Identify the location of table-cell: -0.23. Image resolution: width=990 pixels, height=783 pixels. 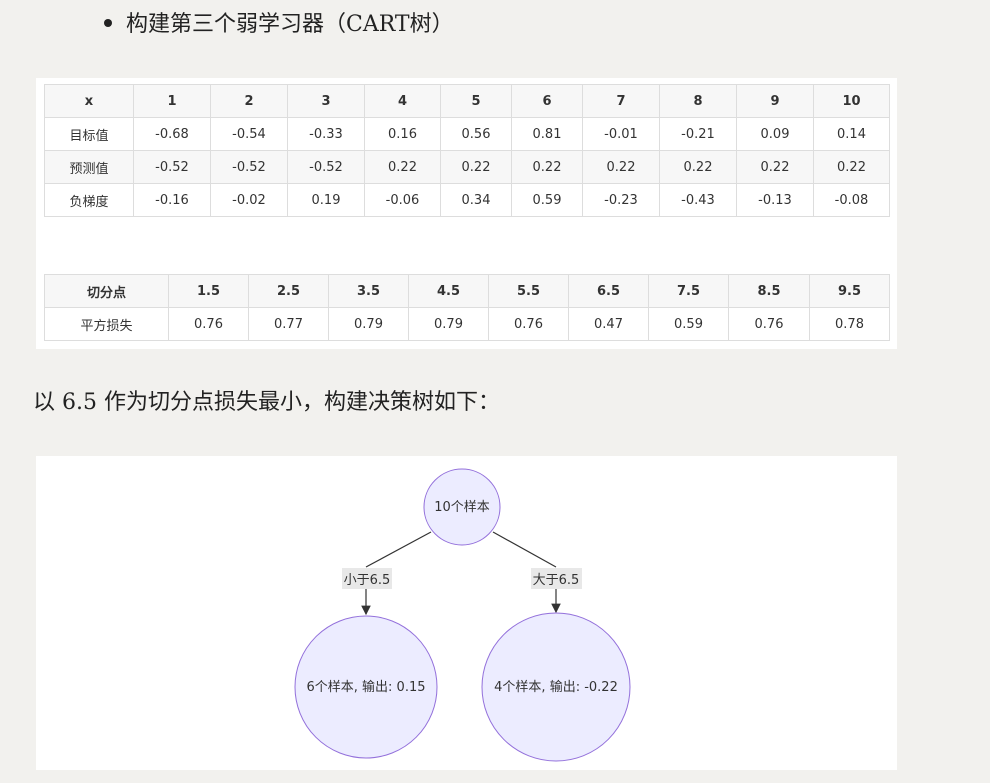
(621, 200).